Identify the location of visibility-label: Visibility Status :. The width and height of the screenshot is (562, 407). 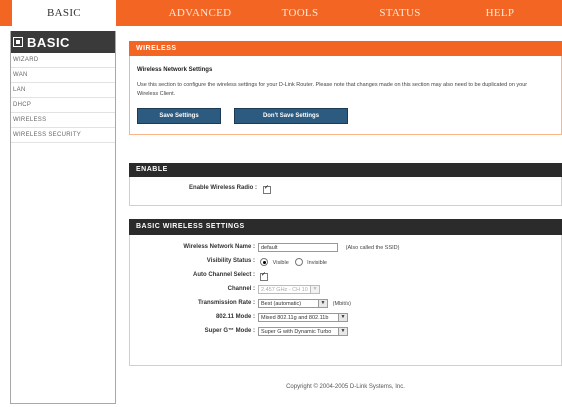
(230, 261).